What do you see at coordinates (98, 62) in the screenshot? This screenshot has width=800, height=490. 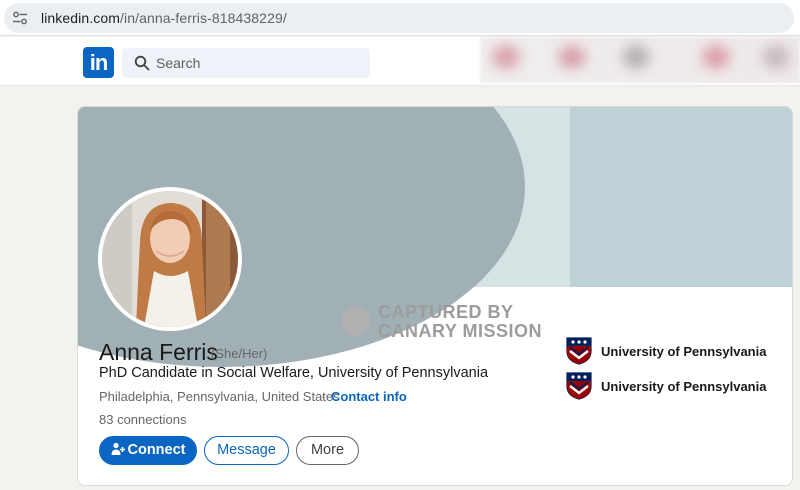 I see `linkedin-logo-icon: in` at bounding box center [98, 62].